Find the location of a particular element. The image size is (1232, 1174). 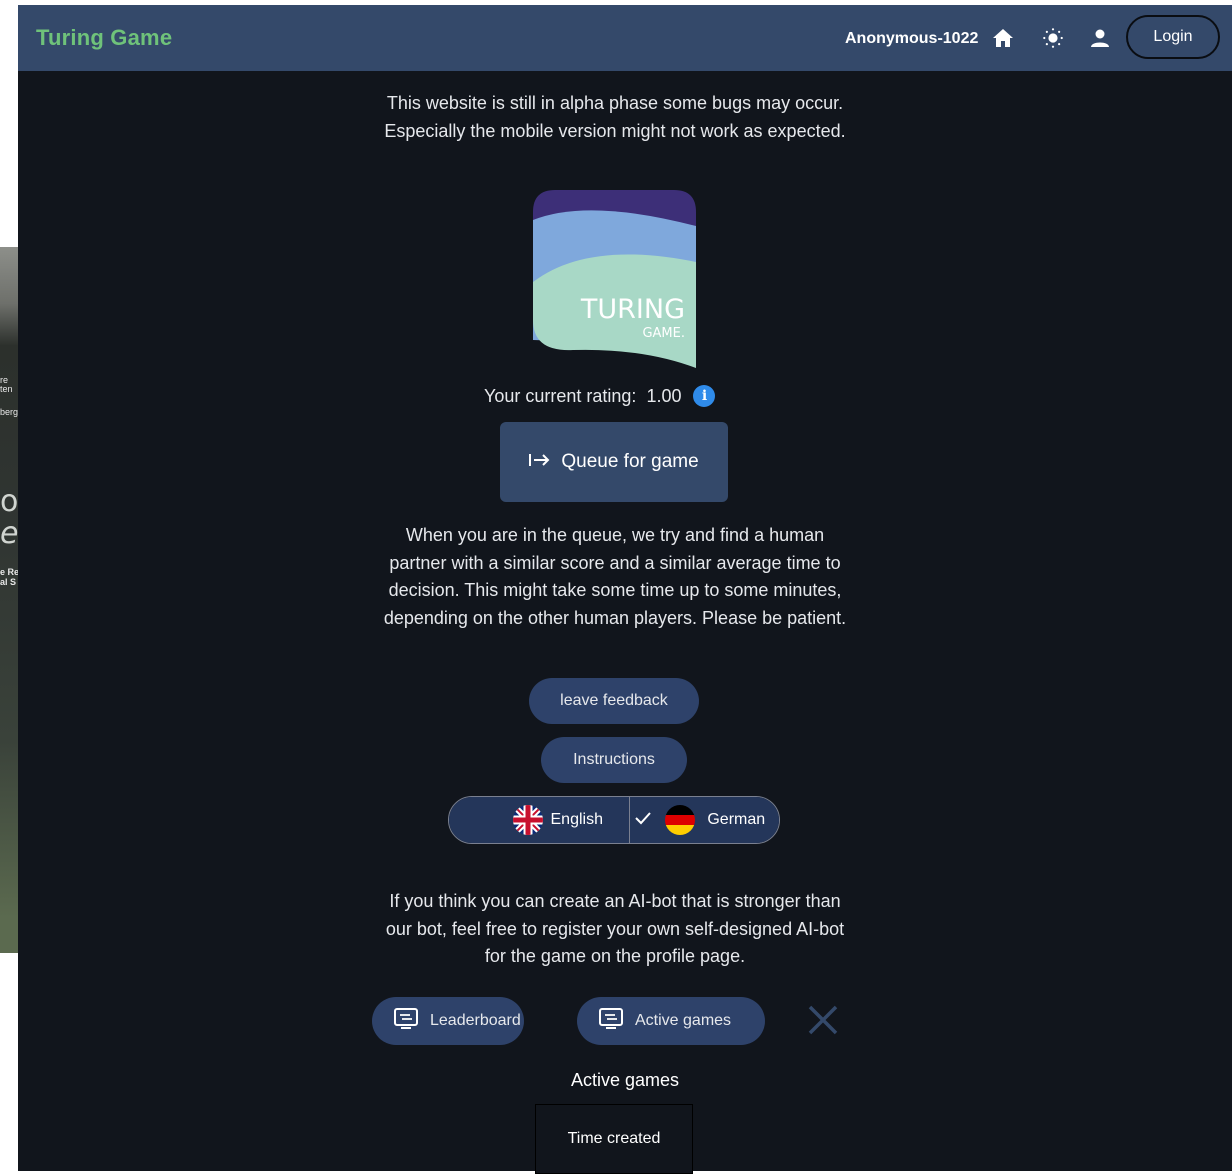

person-icon is located at coordinates (1100, 38).